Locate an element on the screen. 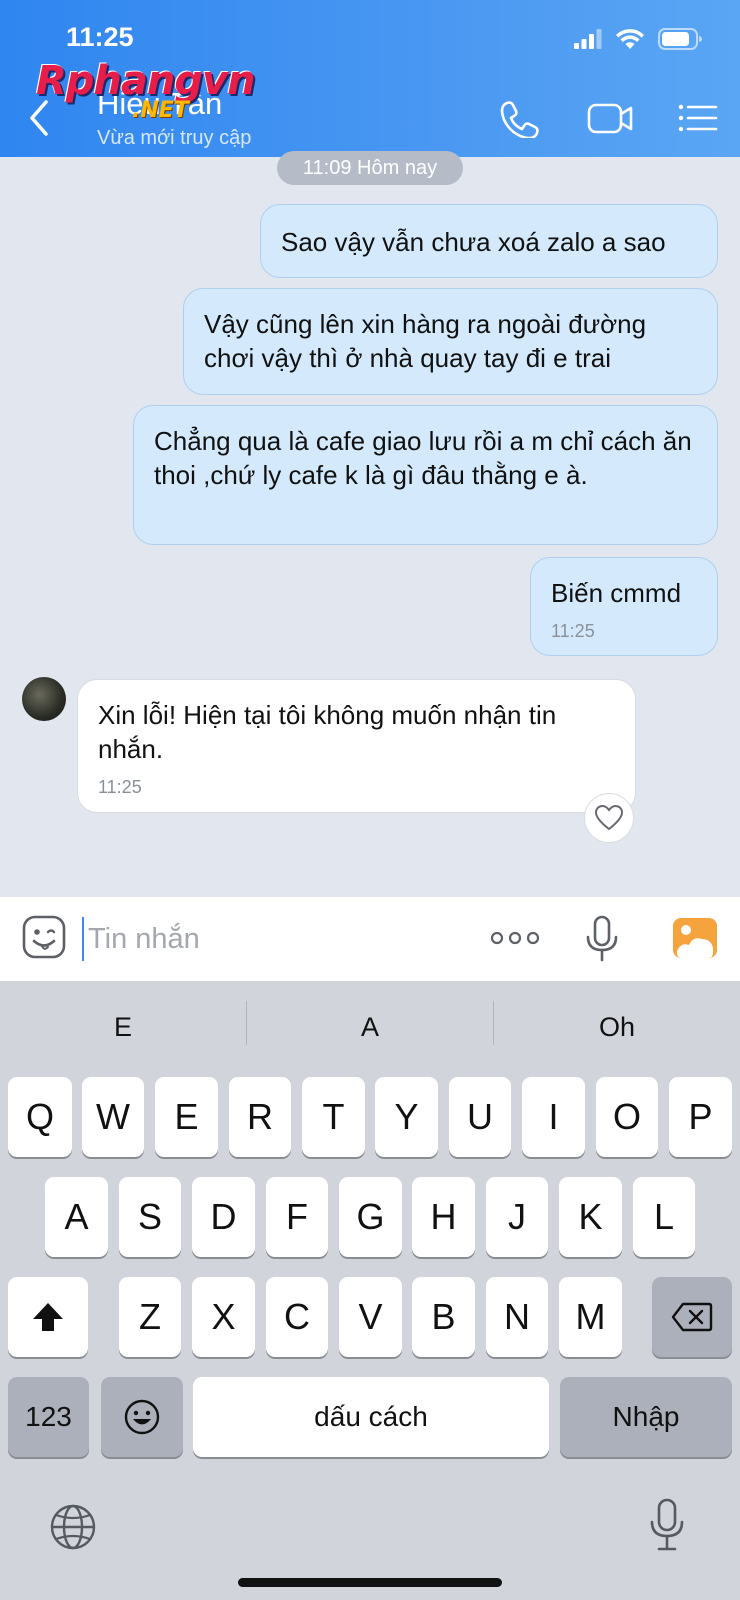  emoji-icon is located at coordinates (142, 1417).